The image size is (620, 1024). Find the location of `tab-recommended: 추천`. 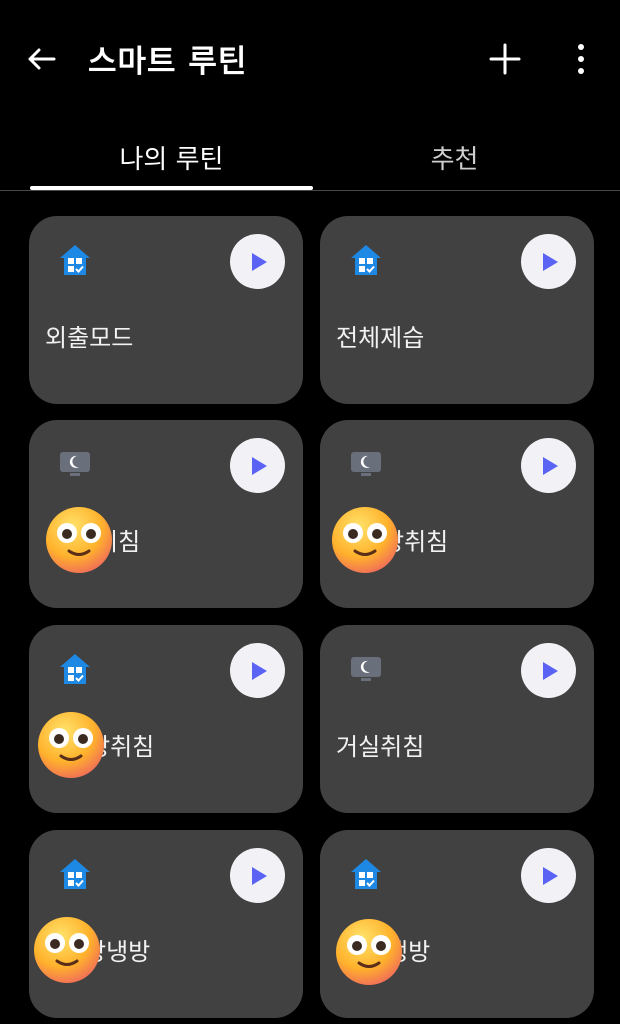

tab-recommended: 추천 is located at coordinates (454, 157).